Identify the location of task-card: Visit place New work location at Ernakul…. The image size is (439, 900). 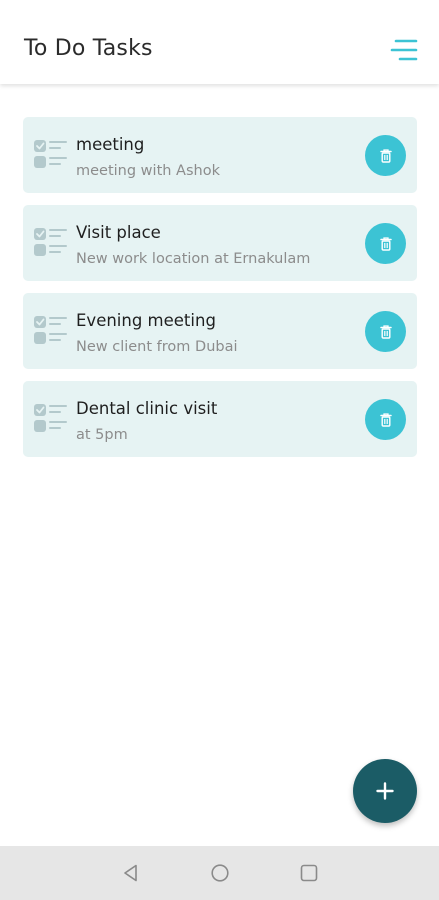
(220, 243).